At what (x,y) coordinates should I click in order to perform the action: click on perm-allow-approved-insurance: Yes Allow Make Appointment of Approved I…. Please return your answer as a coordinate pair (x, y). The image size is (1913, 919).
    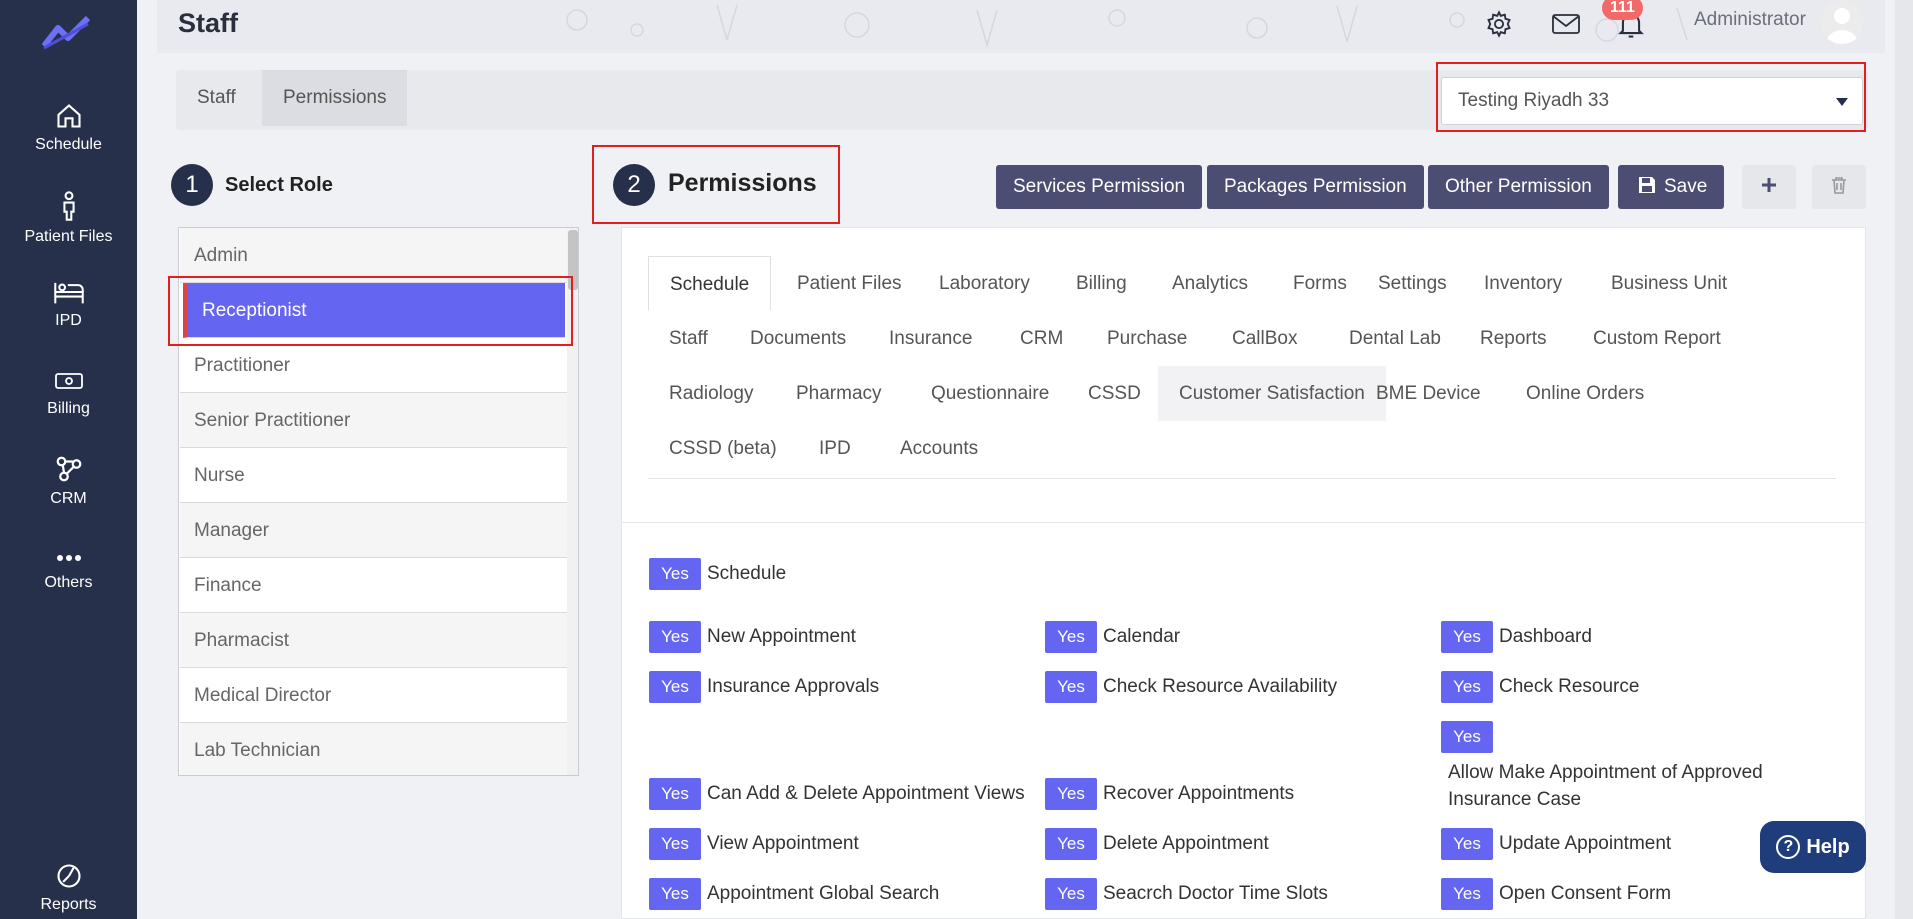
    Looking at the image, I should click on (1641, 767).